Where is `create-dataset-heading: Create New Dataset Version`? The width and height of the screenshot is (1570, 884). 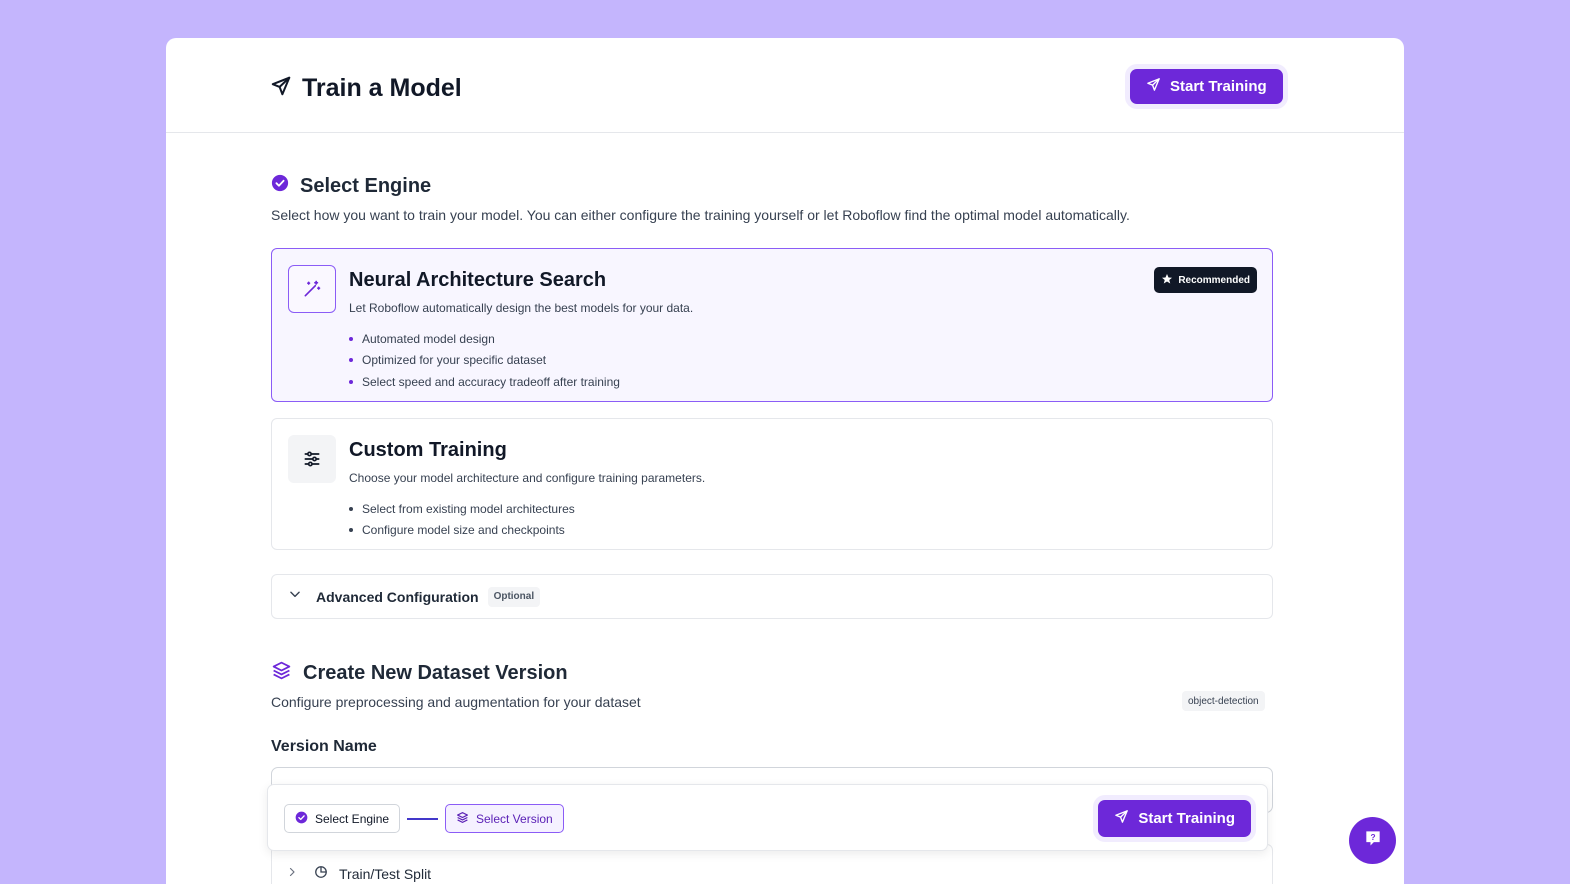
create-dataset-heading: Create New Dataset Version is located at coordinates (419, 673).